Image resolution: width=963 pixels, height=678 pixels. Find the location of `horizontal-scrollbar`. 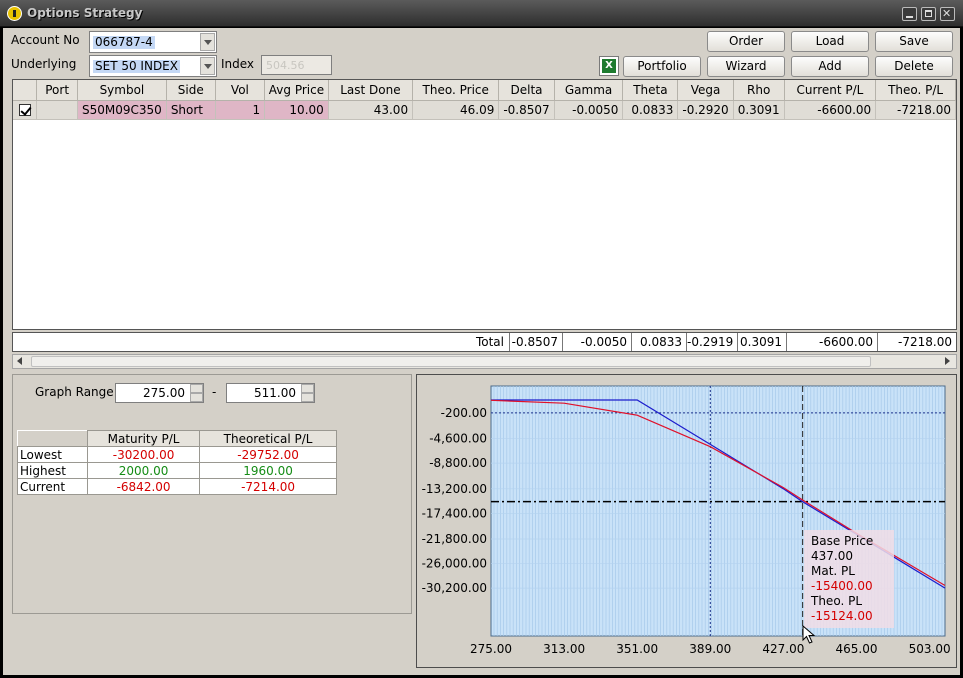

horizontal-scrollbar is located at coordinates (484, 361).